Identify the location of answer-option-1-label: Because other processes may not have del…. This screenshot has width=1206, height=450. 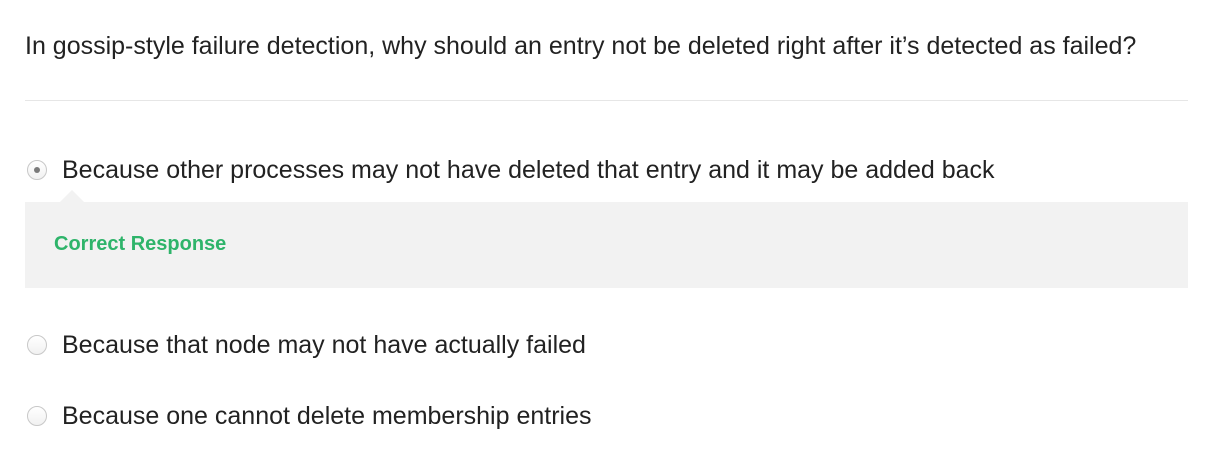
(528, 170).